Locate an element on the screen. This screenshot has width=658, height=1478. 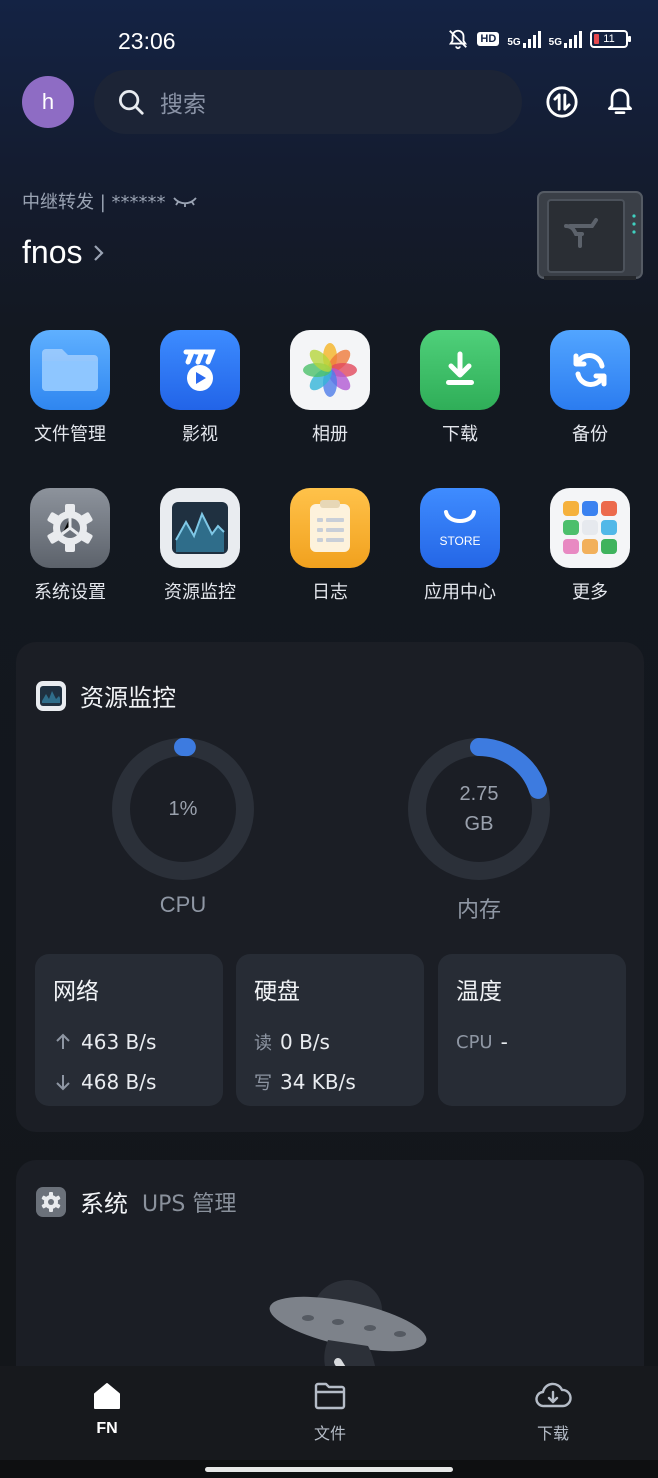
home-icon is located at coordinates (107, 1396).